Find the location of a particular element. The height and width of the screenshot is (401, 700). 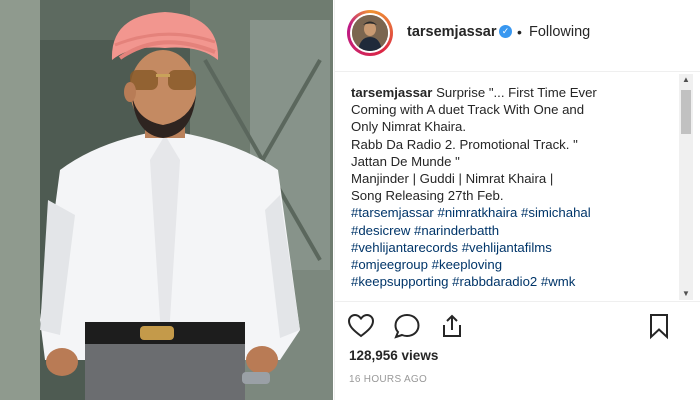

hashtag-line: #vehlijantarecords #vehlijantafilms is located at coordinates (512, 247).